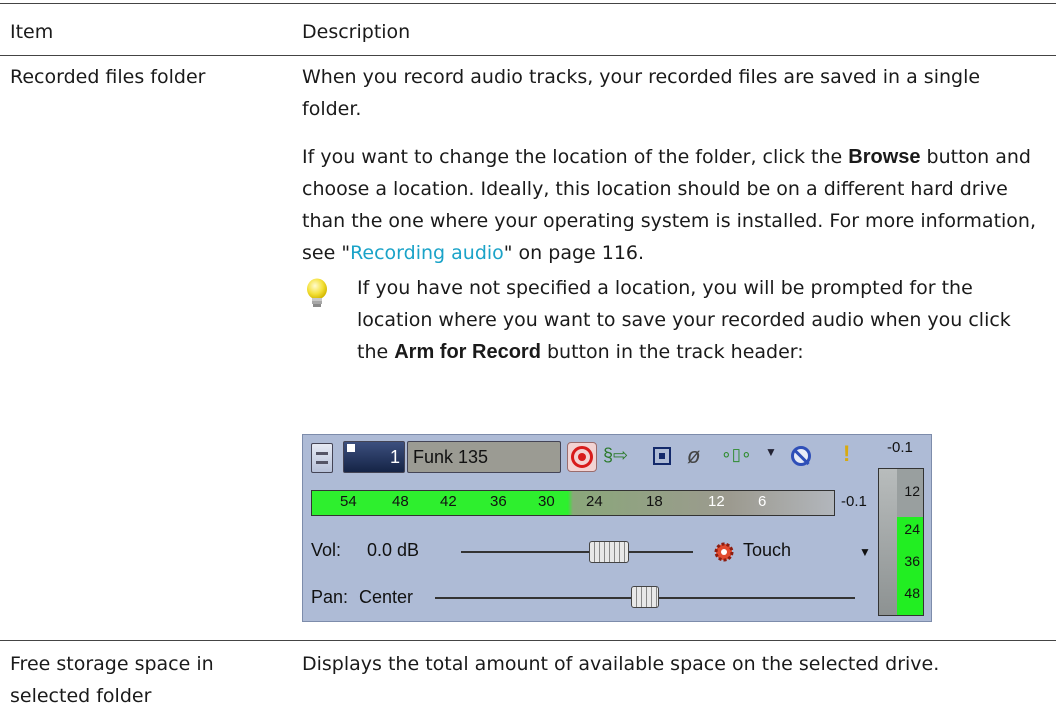 This screenshot has width=1056, height=712. Describe the element at coordinates (528, 3) in the screenshot. I see `table-top-rule` at that location.